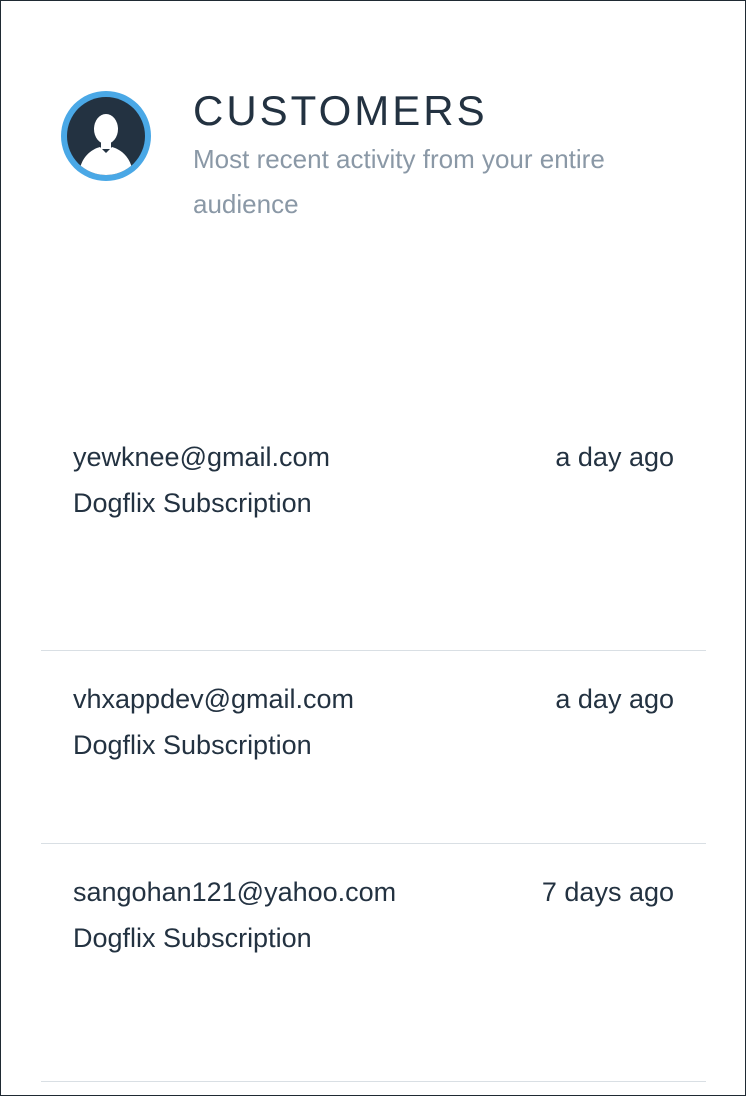 This screenshot has height=1096, width=746. Describe the element at coordinates (234, 892) in the screenshot. I see `customer-email: sangohan121@yahoo.com` at that location.